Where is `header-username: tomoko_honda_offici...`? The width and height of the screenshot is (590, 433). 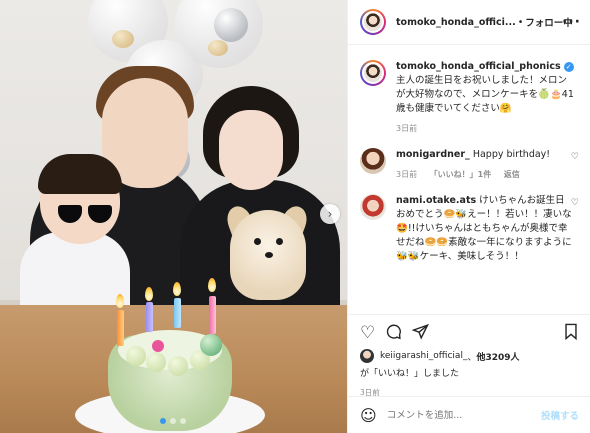 header-username: tomoko_honda_offici... is located at coordinates (456, 22).